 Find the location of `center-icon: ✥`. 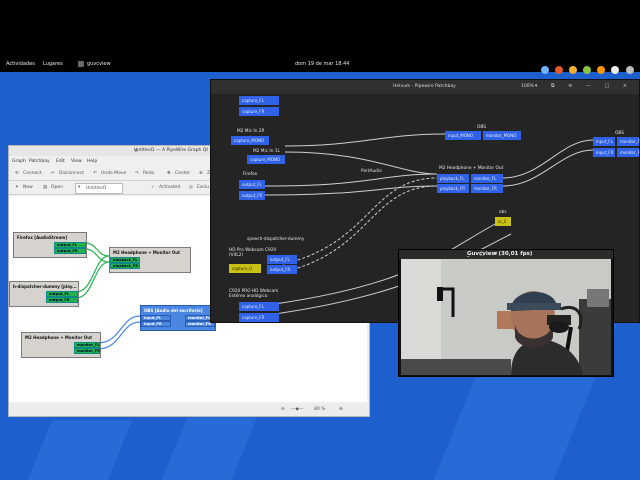

center-icon: ✥ is located at coordinates (169, 173).